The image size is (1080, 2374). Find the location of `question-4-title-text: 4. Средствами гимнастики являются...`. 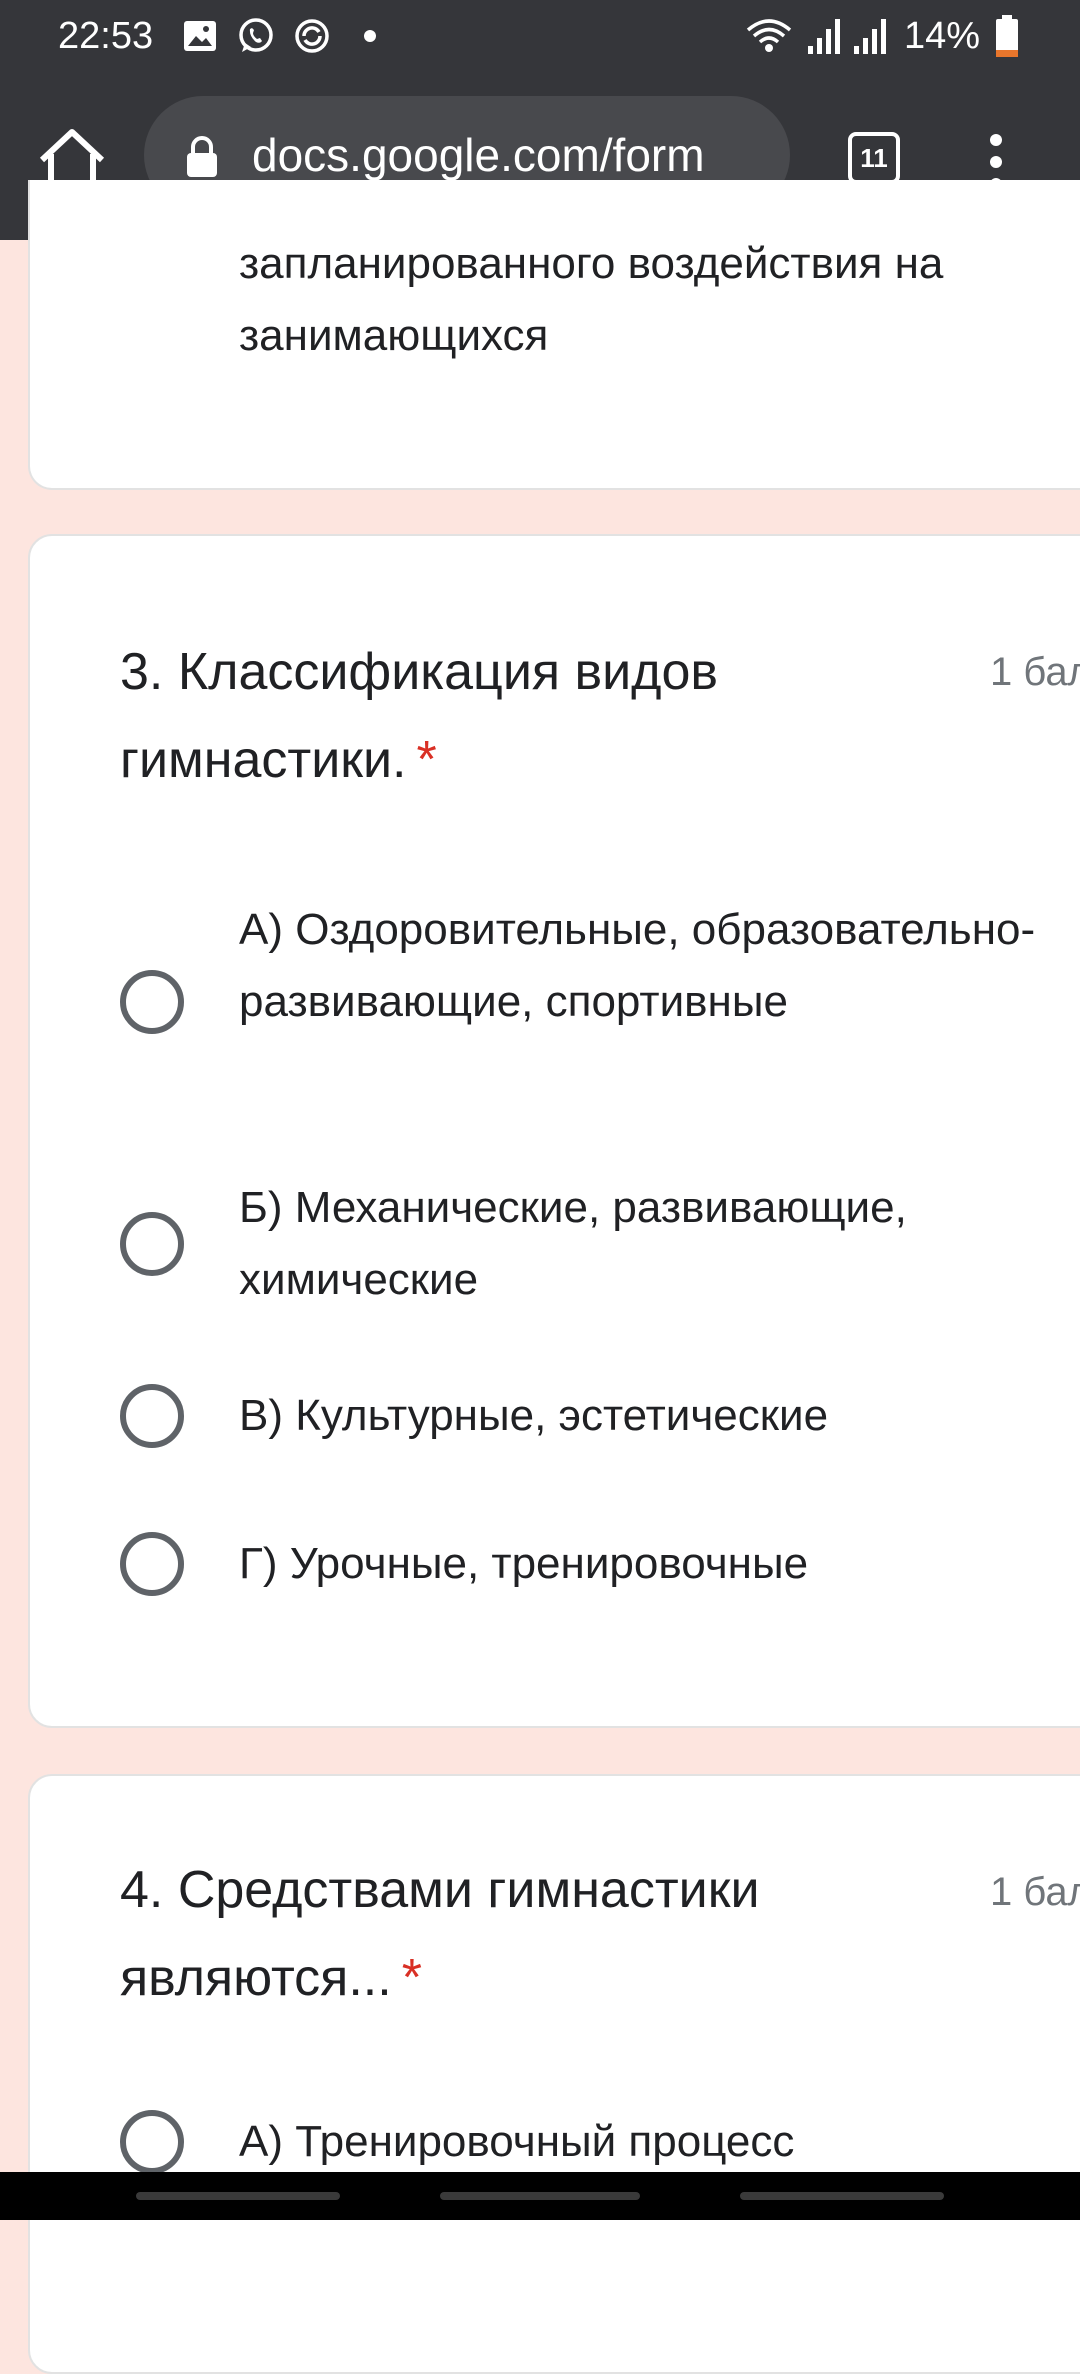

question-4-title-text: 4. Средствами гимнастики являются... is located at coordinates (440, 1934).